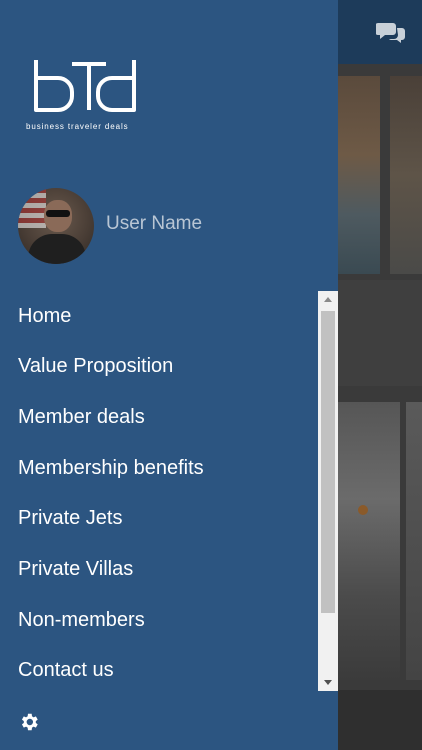  I want to click on brand-tagline: business traveler deals, so click(77, 126).